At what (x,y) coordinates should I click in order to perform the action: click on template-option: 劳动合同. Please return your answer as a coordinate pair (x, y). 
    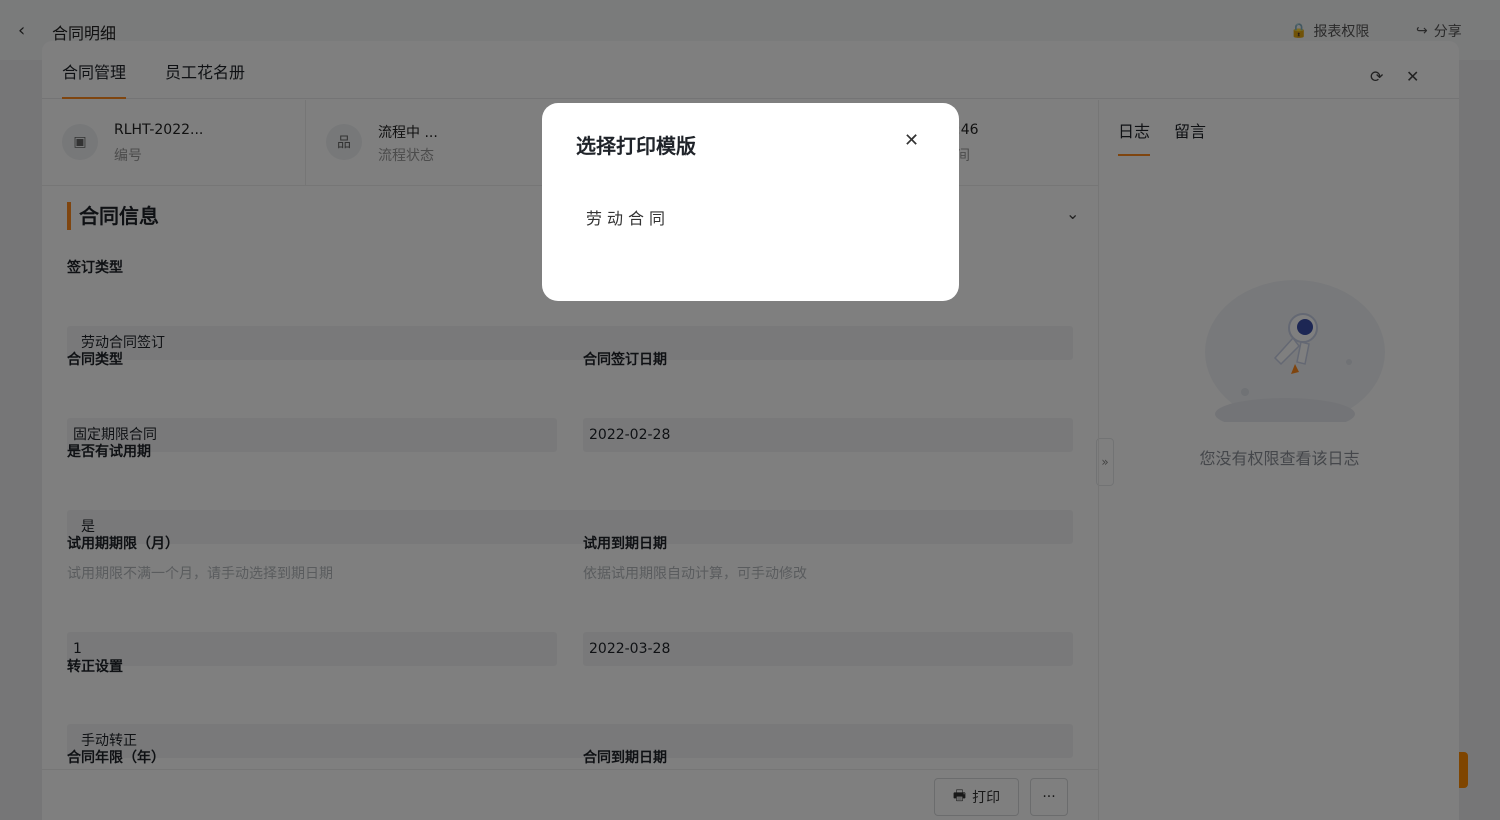
    Looking at the image, I should click on (628, 217).